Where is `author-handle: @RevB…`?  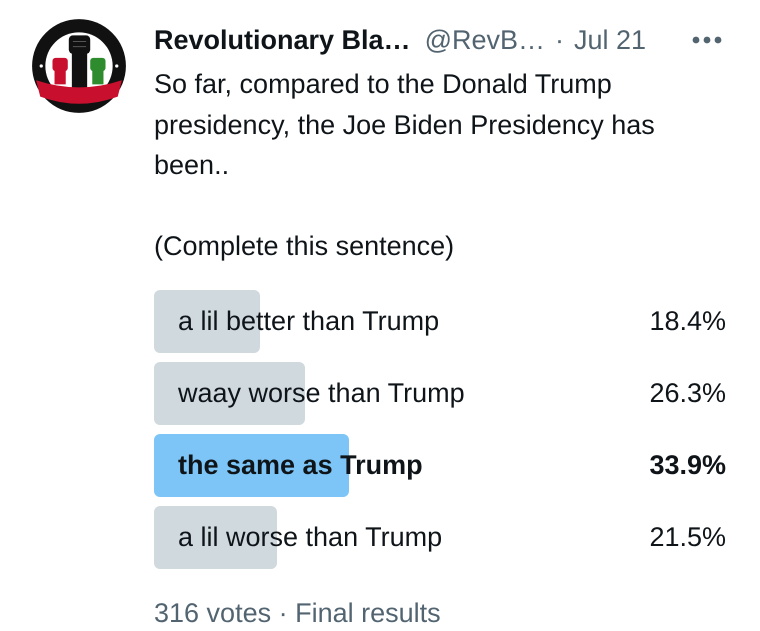 author-handle: @RevB… is located at coordinates (484, 40).